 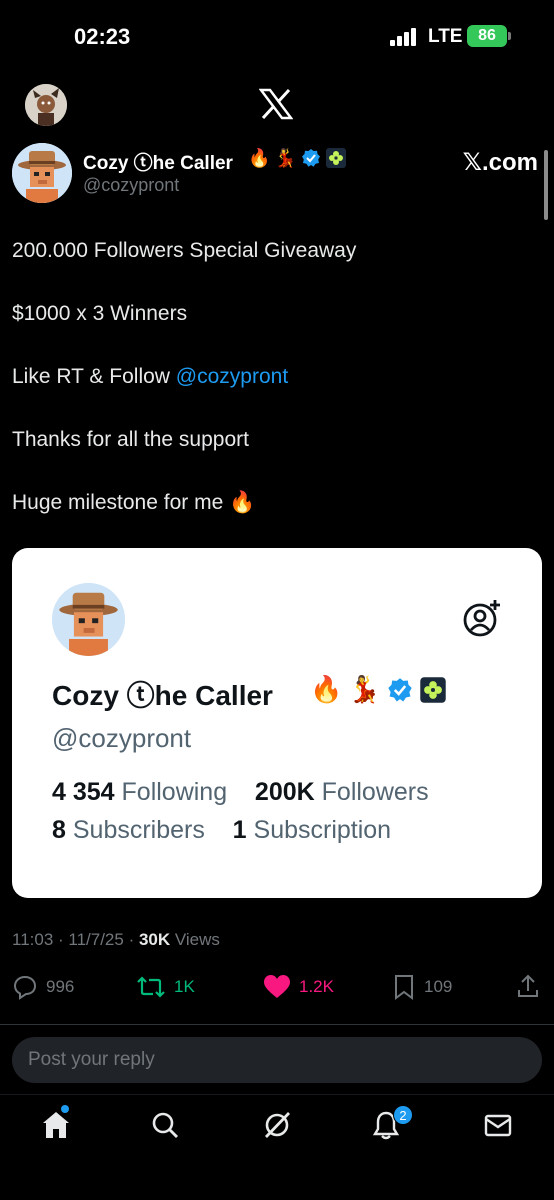 I want to click on following-count: 4 354, so click(x=83, y=792).